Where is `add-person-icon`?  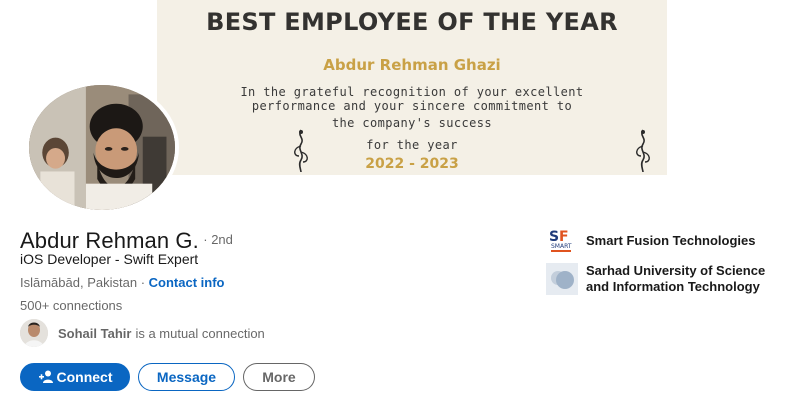
add-person-icon is located at coordinates (45, 376).